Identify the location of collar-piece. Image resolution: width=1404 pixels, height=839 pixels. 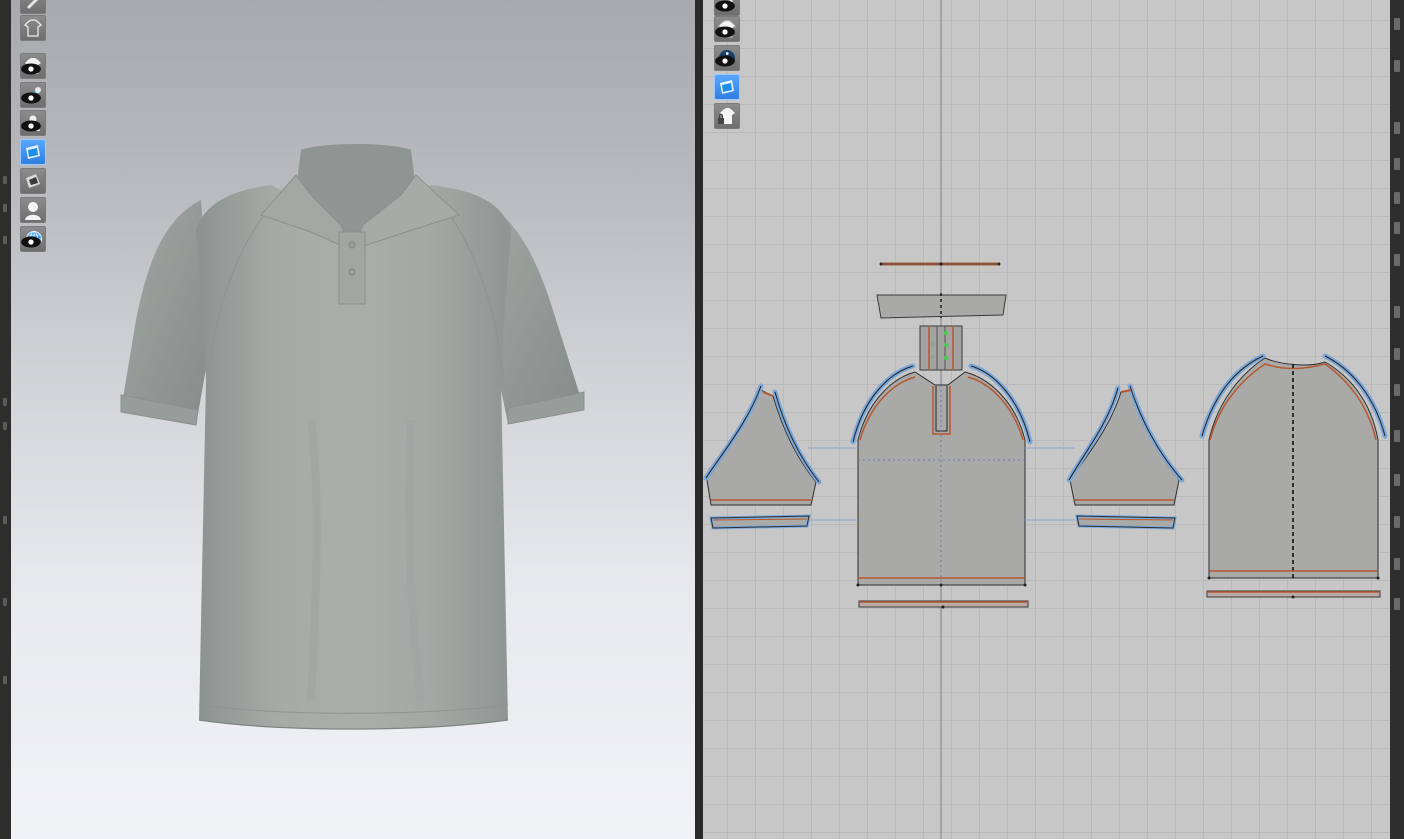
(941, 306).